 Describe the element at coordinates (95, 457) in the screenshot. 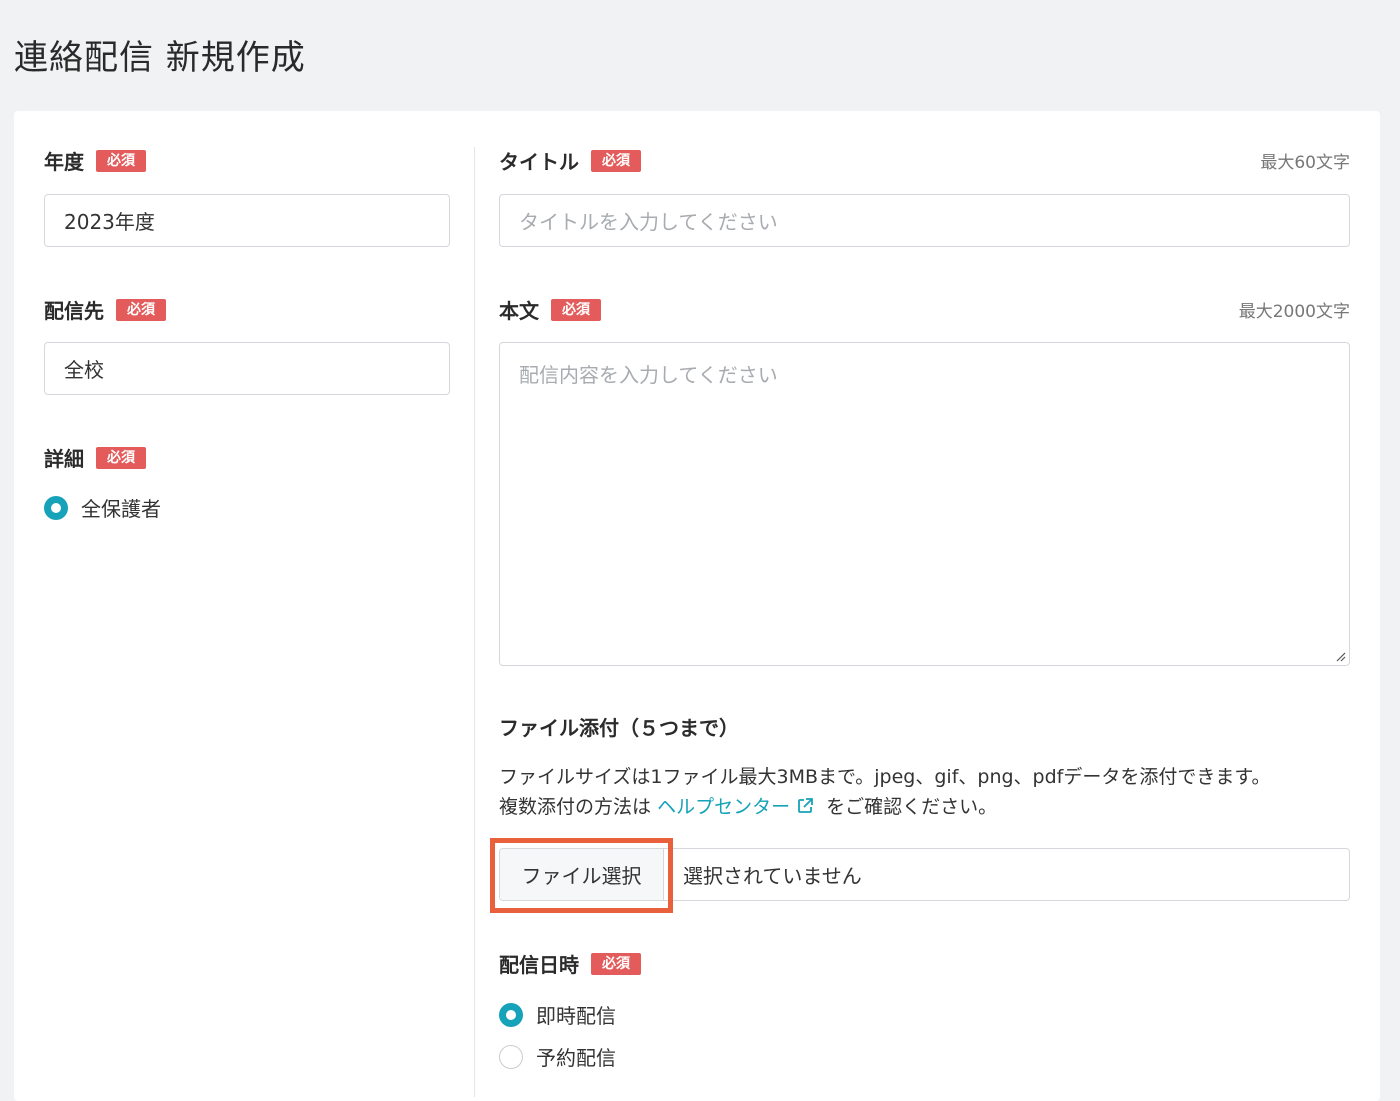

I see `detail-label: 詳細 必須` at that location.